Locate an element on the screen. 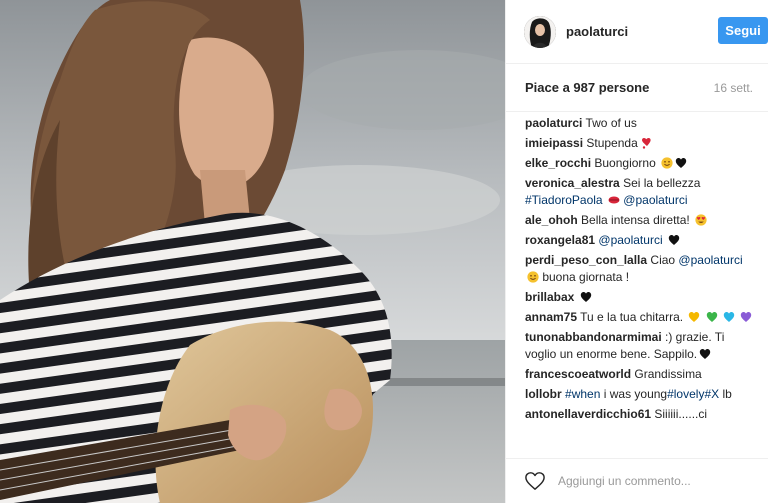 The height and width of the screenshot is (503, 768). comment-item: elke_rocchi Buongiorno is located at coordinates (640, 162).